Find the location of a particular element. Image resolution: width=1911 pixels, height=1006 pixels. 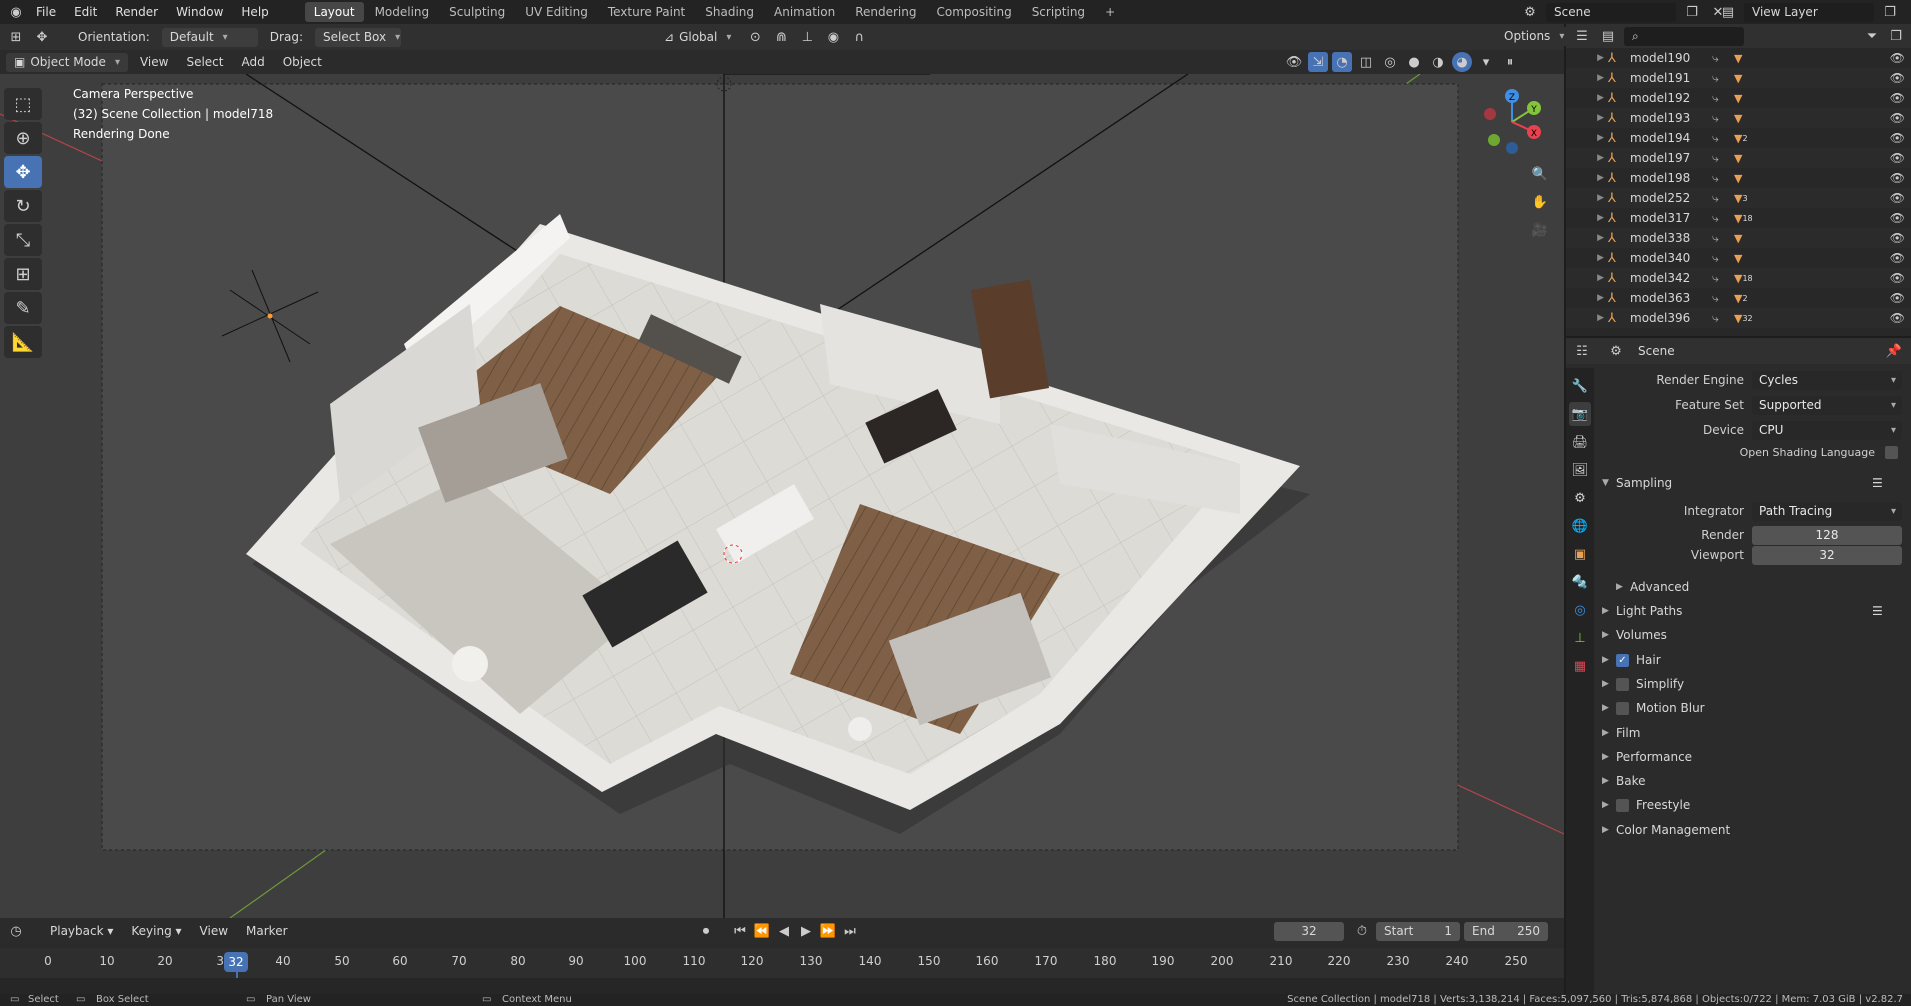

tab-modeling: Modeling is located at coordinates (402, 12).